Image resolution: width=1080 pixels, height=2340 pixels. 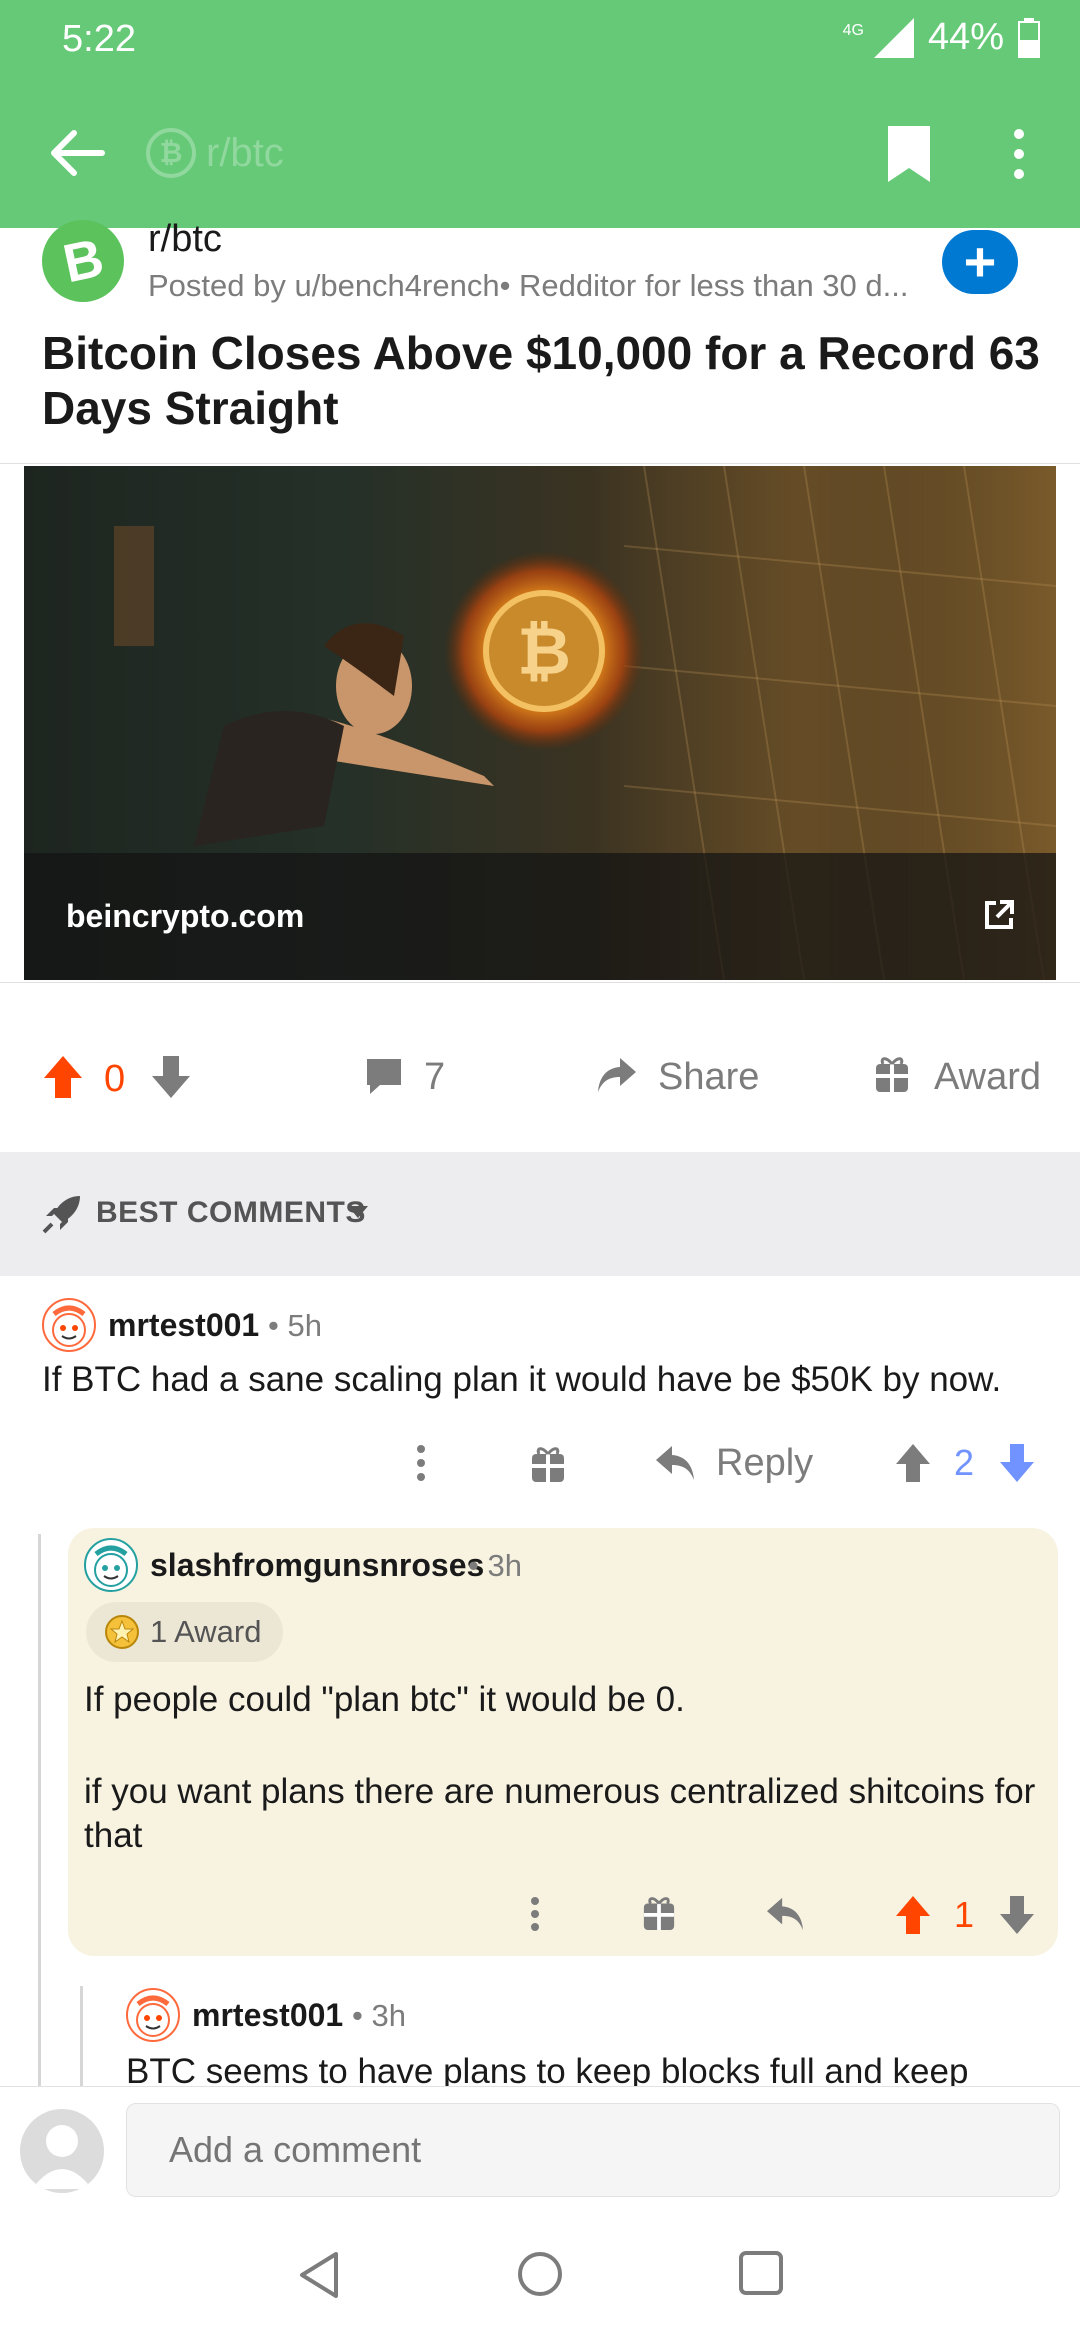 I want to click on award-count: 1 Award, so click(x=206, y=1631).